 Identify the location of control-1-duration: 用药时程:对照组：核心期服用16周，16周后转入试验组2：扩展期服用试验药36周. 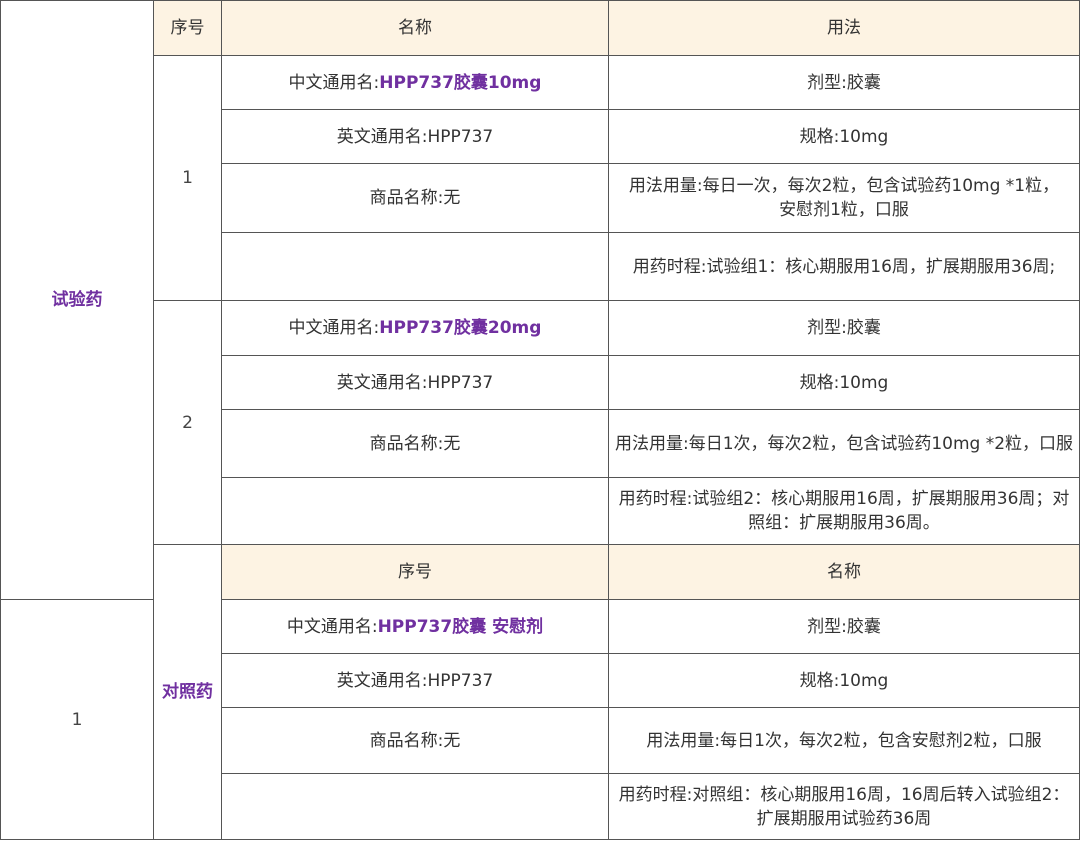
(844, 806).